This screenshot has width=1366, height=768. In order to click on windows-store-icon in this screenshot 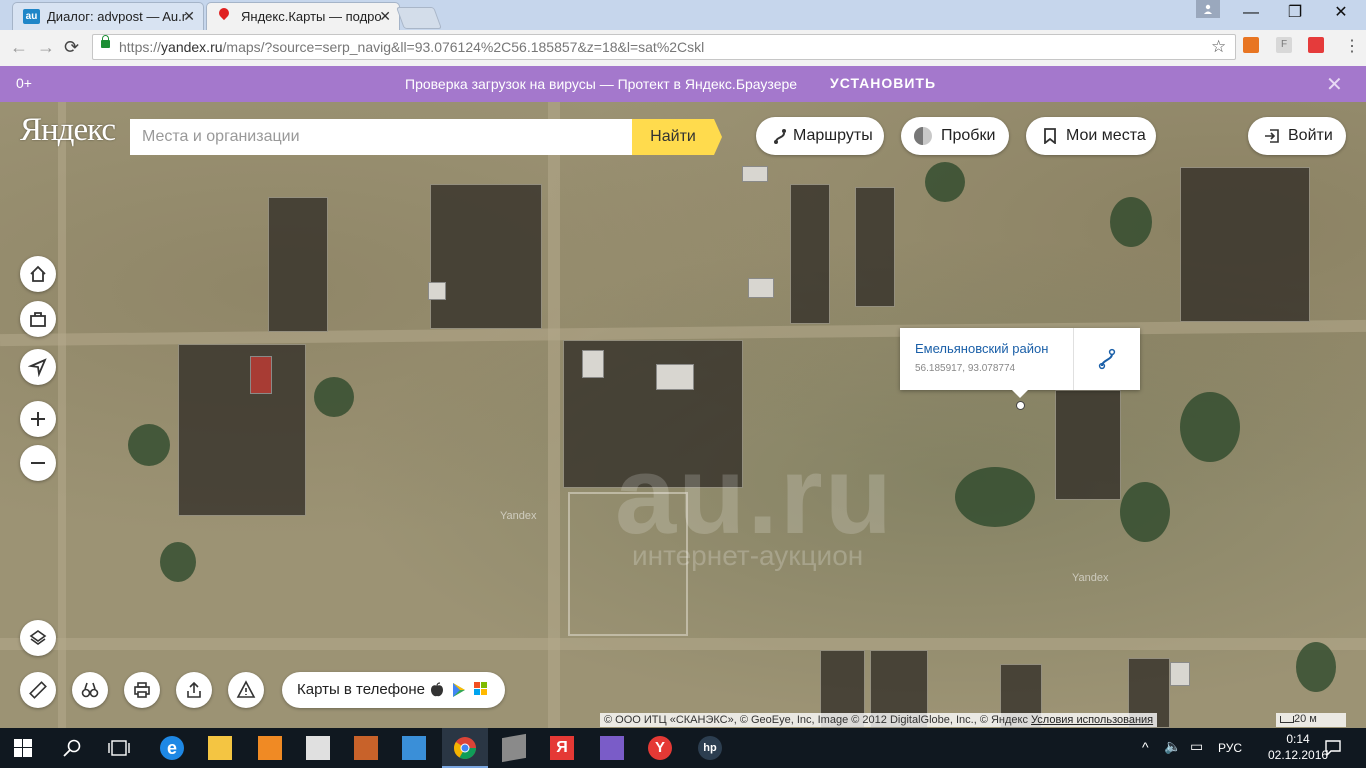, I will do `click(480, 688)`.